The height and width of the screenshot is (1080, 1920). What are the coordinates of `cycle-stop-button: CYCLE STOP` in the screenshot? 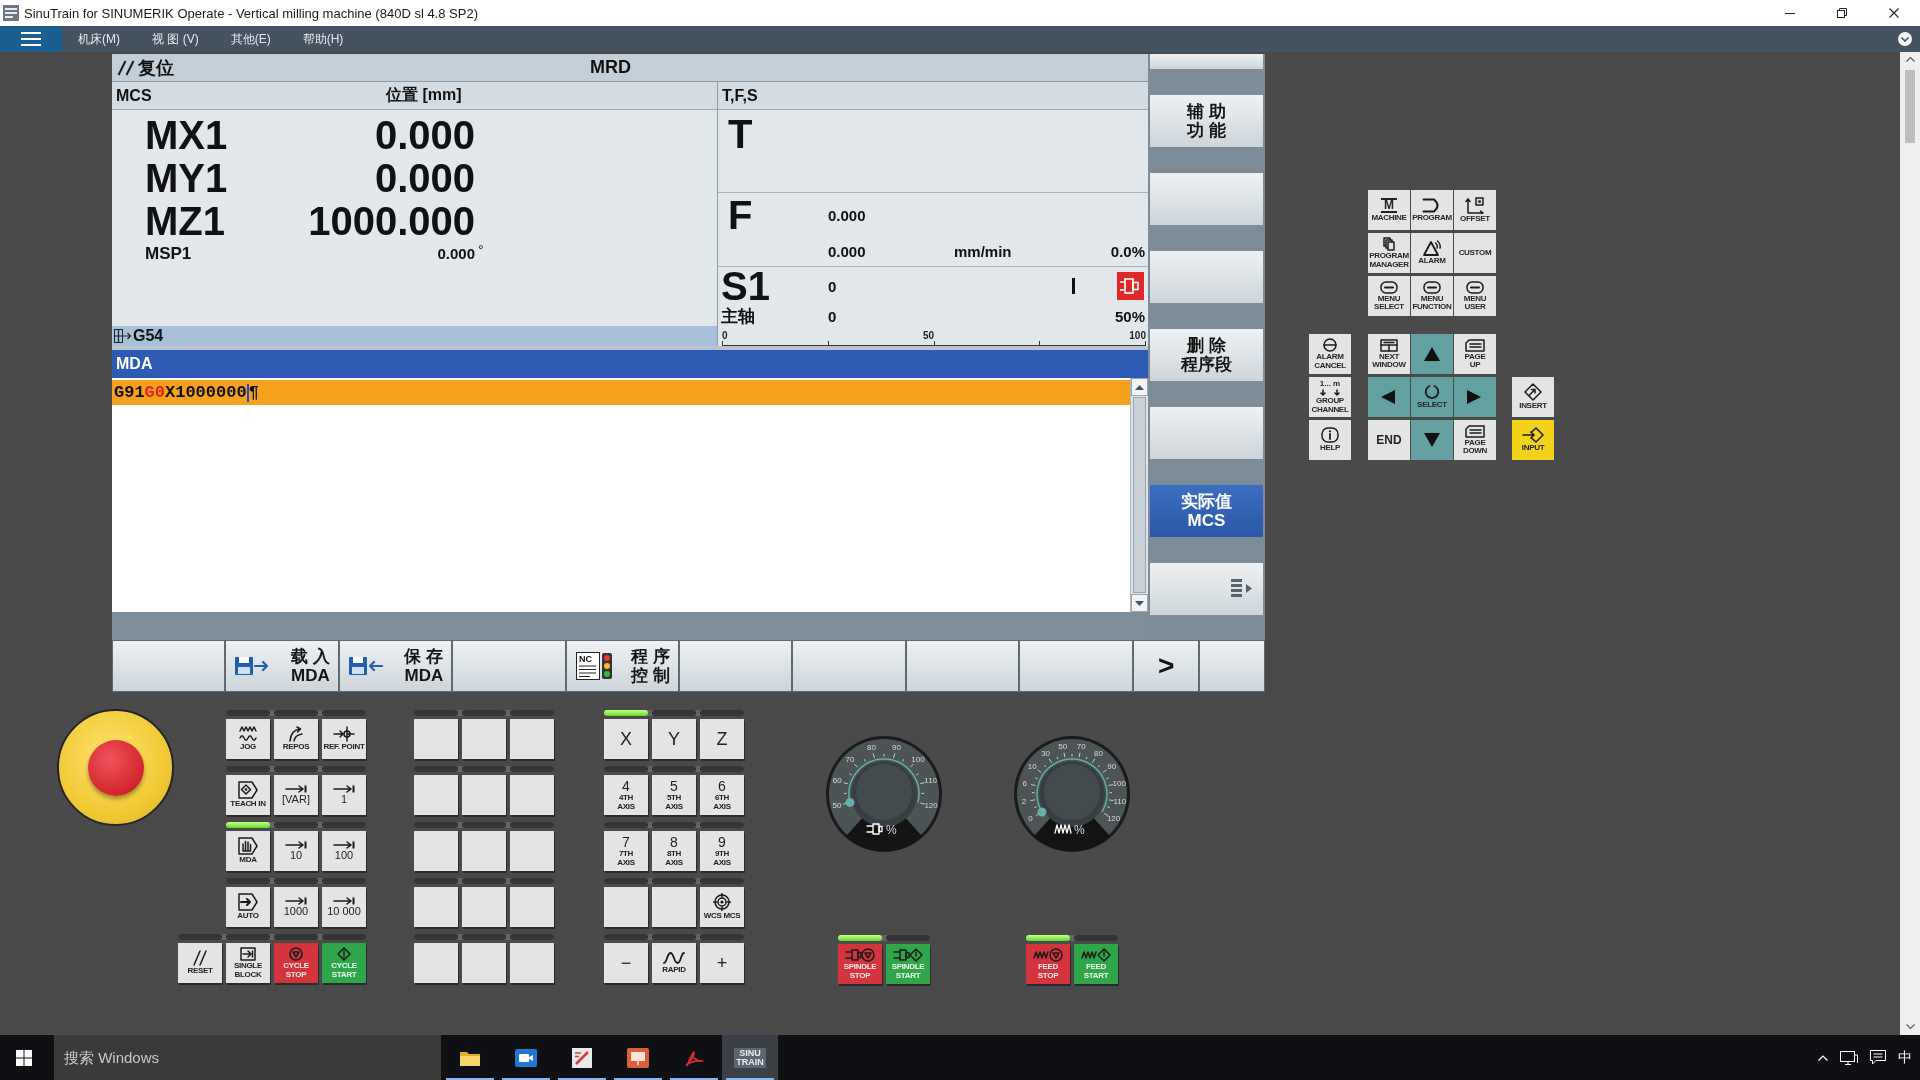 It's located at (296, 963).